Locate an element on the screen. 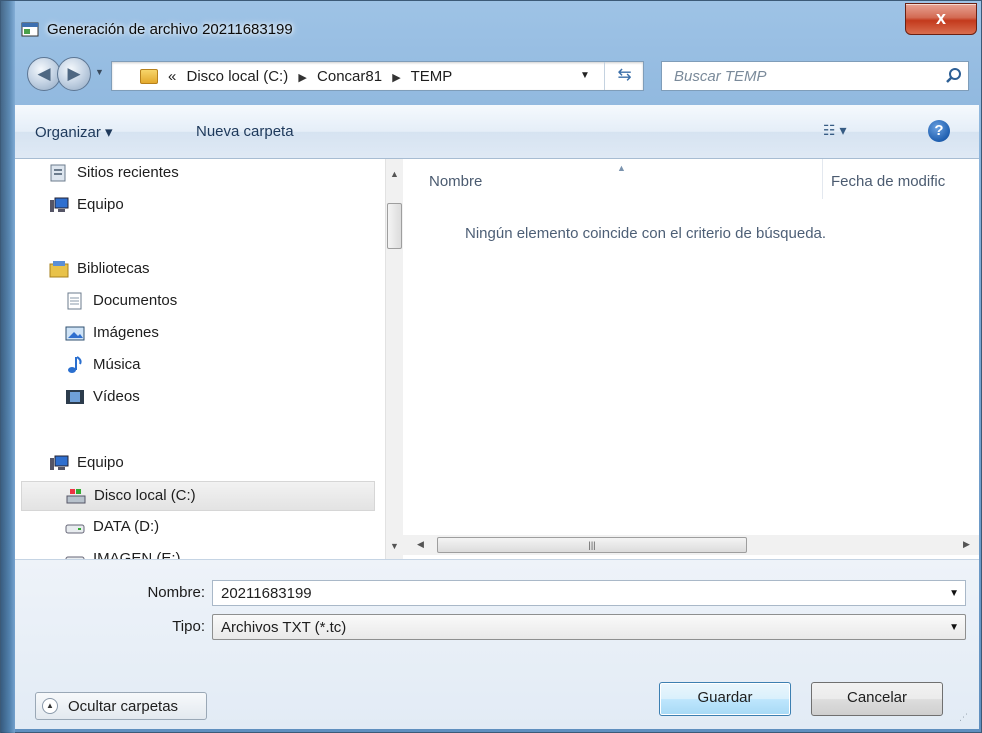 The width and height of the screenshot is (982, 733). sidebar-item-music: Música is located at coordinates (215, 366).